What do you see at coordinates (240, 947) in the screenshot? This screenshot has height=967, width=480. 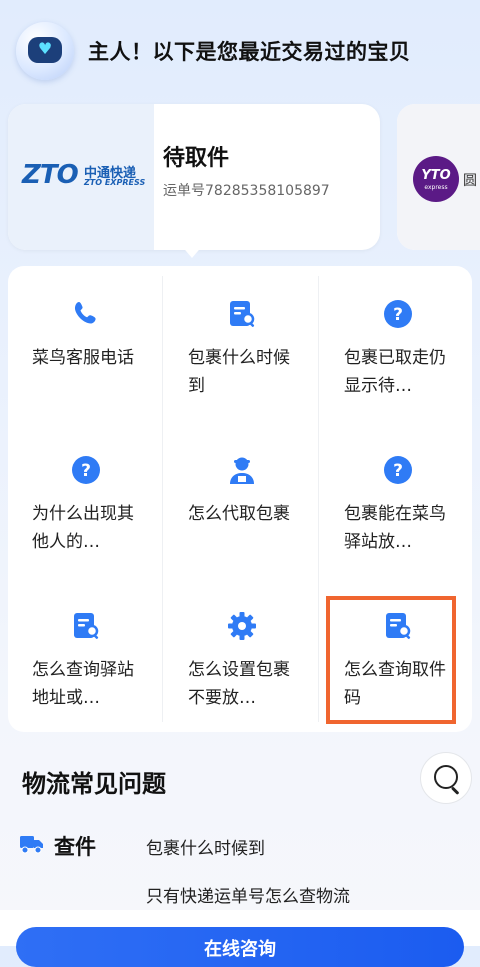 I see `online-consult-button: 在线咨询` at bounding box center [240, 947].